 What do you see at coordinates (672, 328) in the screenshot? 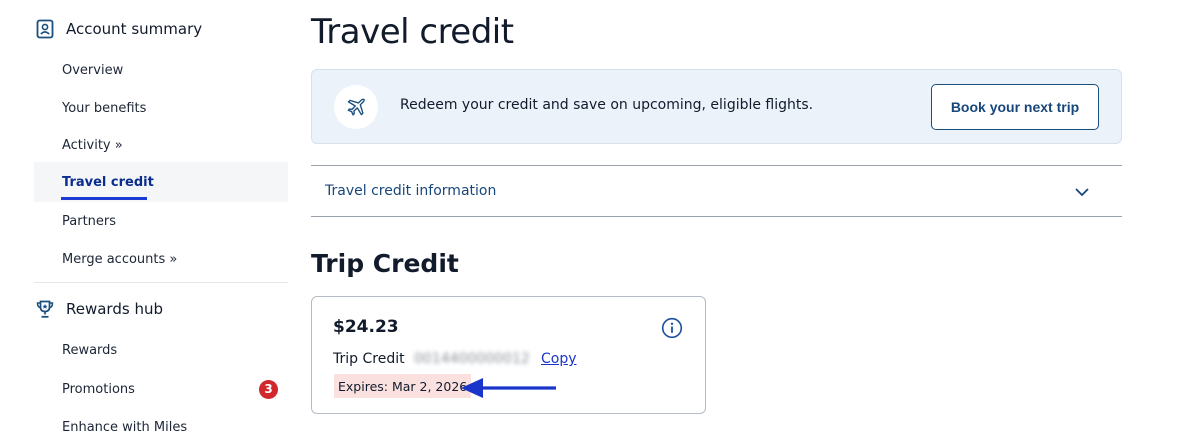
I see `info-icon` at bounding box center [672, 328].